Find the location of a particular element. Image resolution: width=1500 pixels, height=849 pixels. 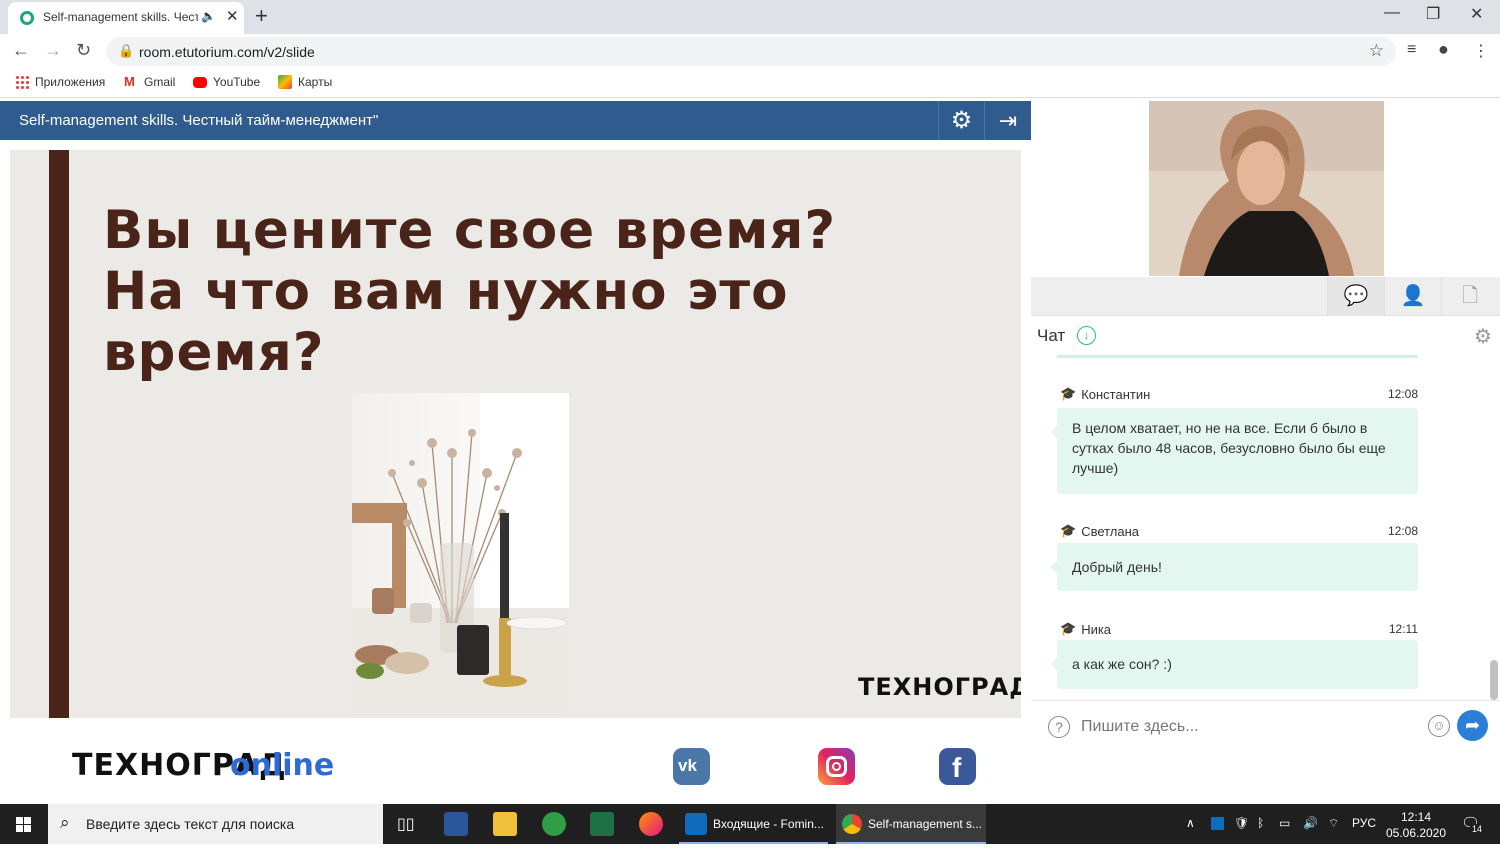

download-chat-icon: ↓ is located at coordinates (1086, 335).